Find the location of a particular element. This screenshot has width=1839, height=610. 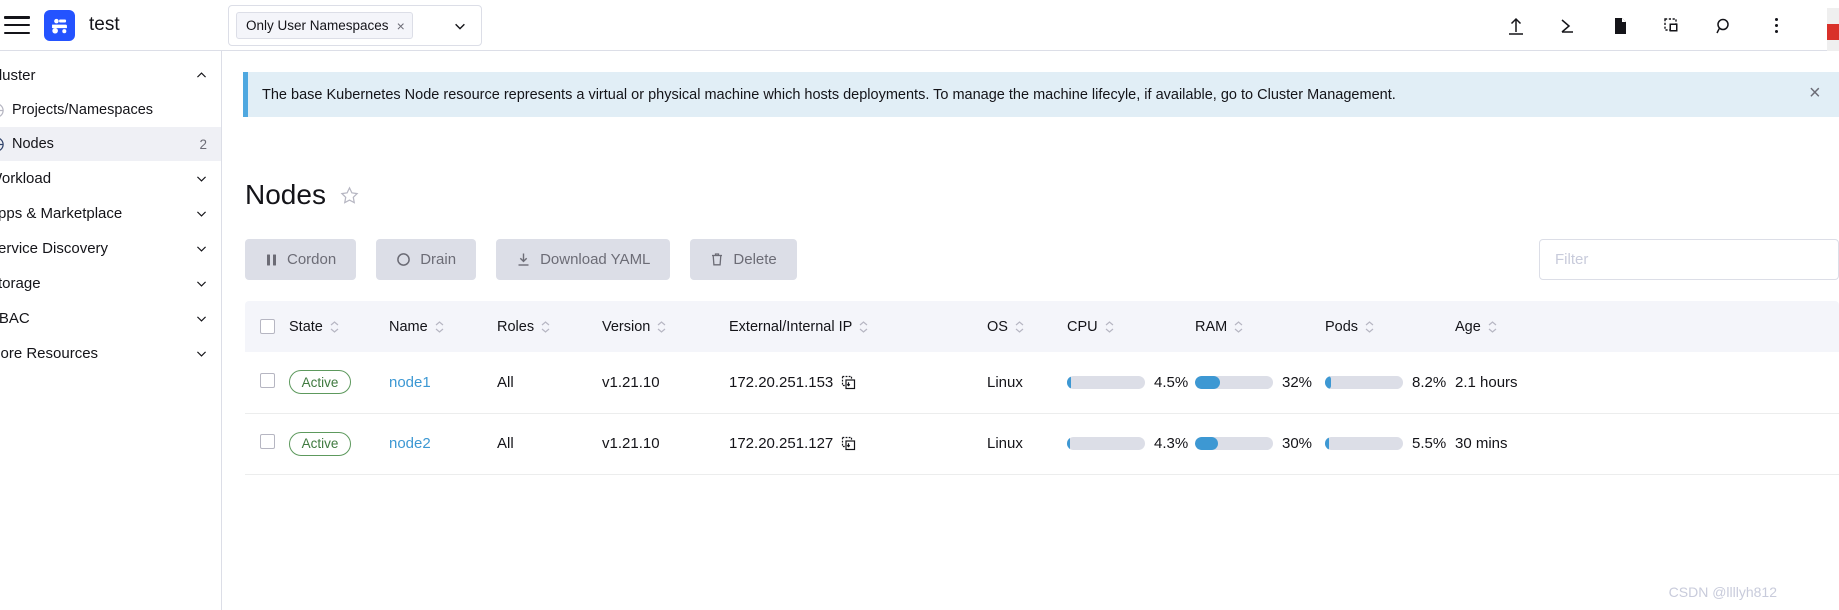

column-label: RAM is located at coordinates (1211, 326).